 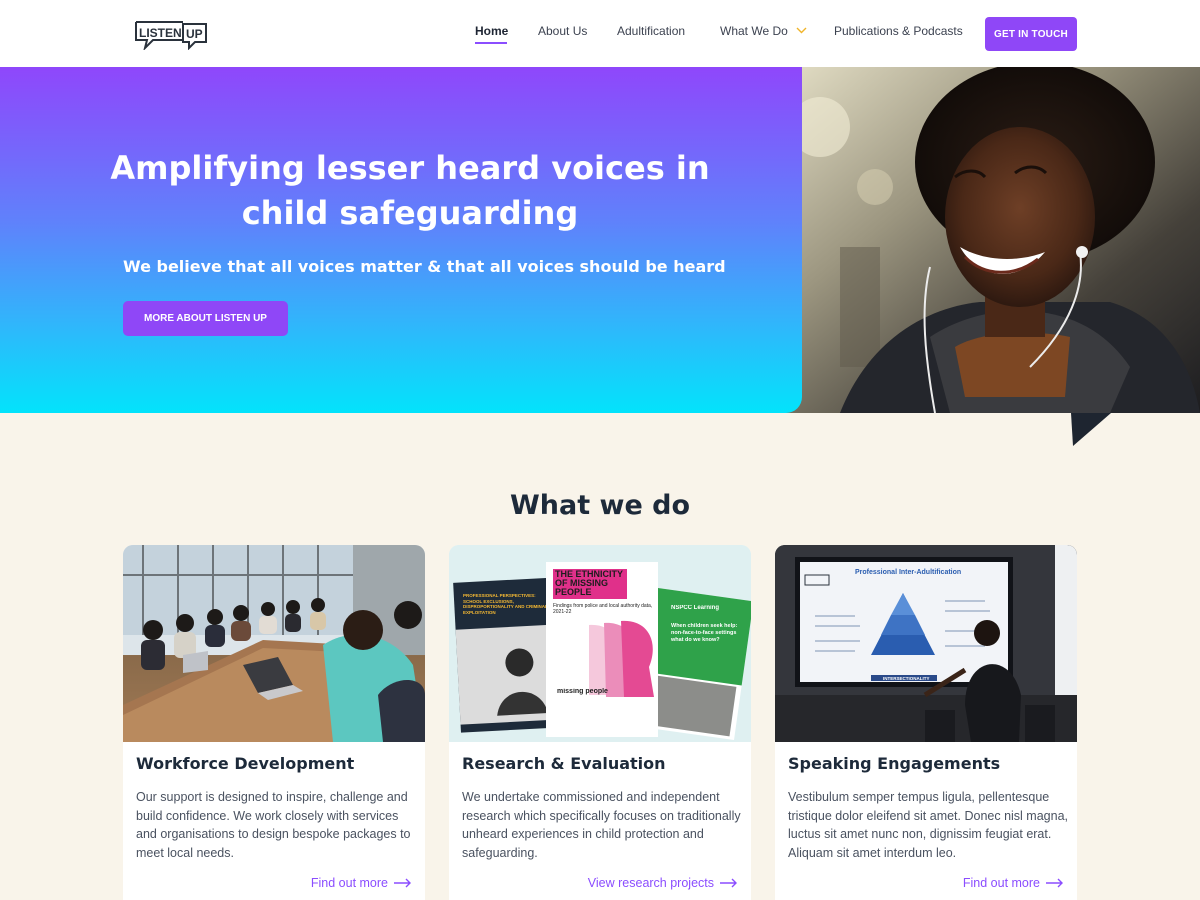 I want to click on nav-about-us: About Us, so click(x=562, y=31).